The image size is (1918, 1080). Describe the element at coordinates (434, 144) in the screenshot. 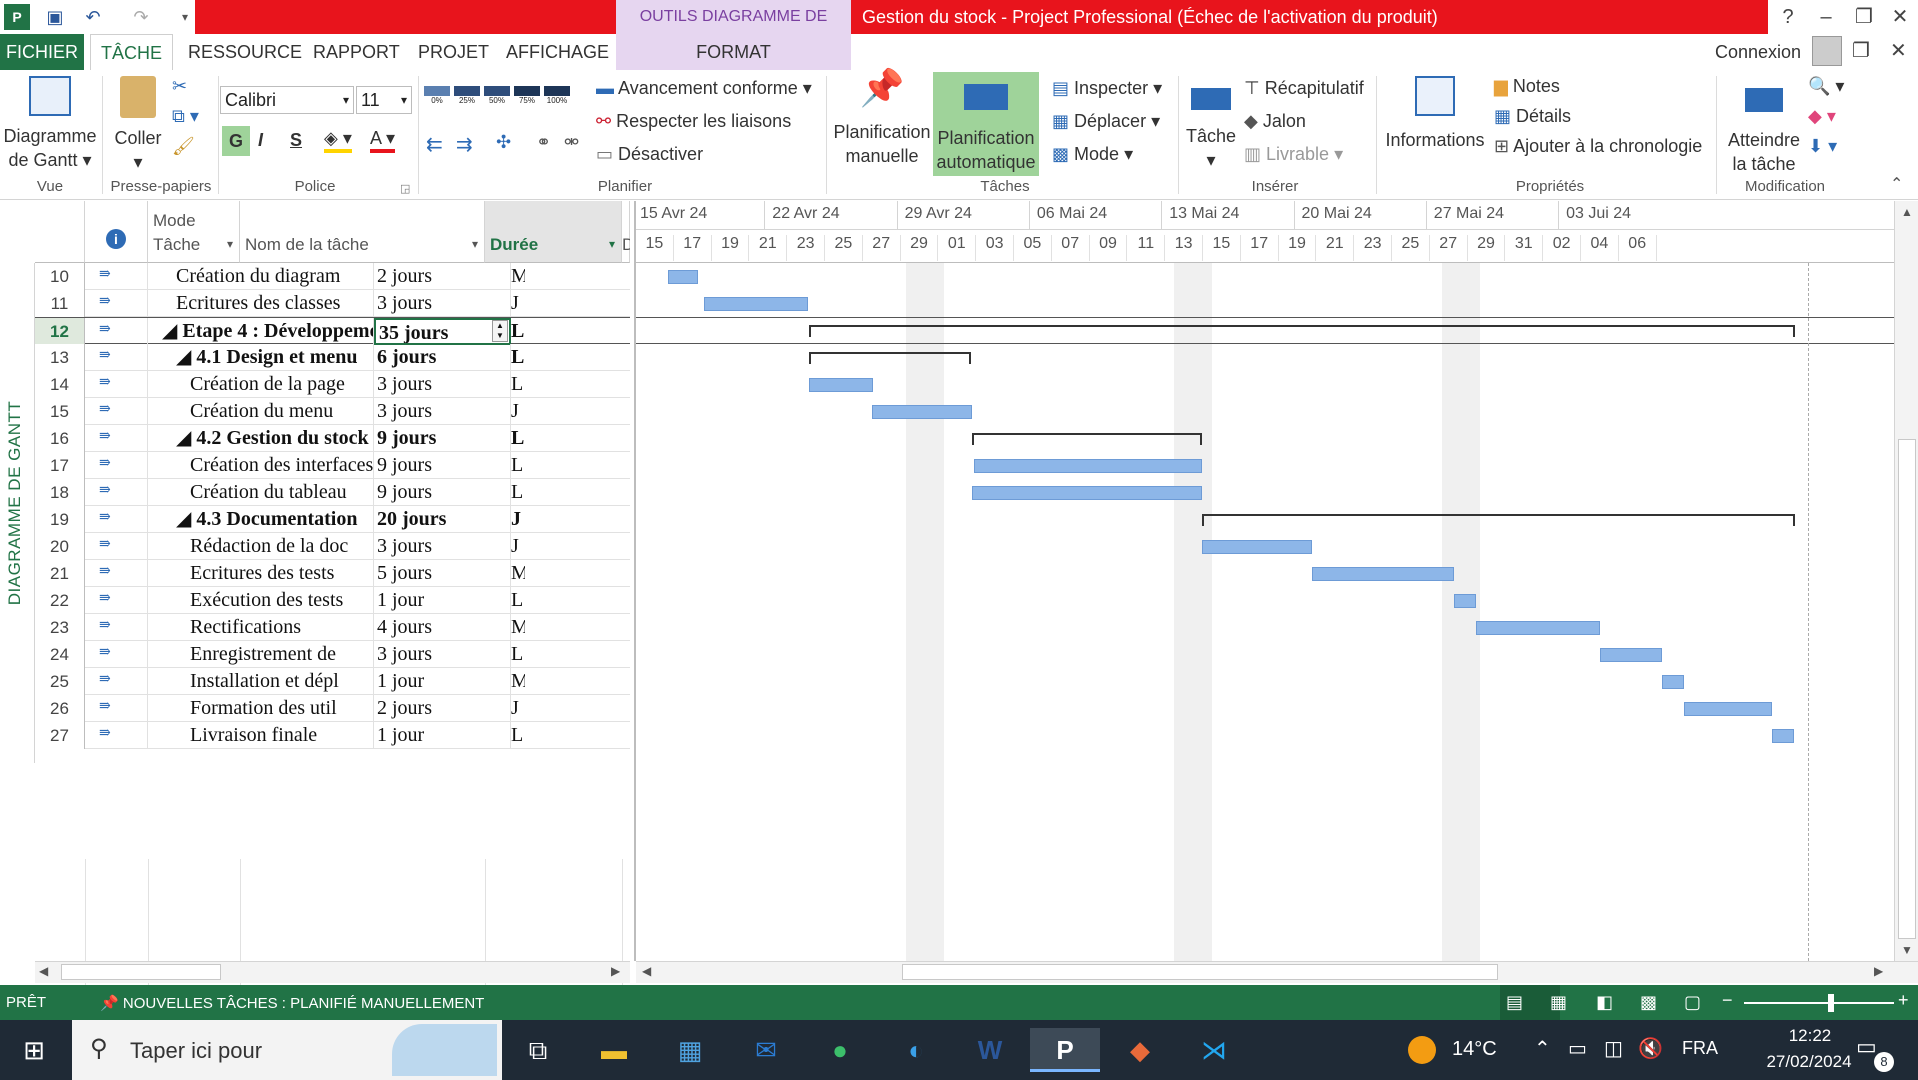

I see `outdent-icon: ⇇` at that location.